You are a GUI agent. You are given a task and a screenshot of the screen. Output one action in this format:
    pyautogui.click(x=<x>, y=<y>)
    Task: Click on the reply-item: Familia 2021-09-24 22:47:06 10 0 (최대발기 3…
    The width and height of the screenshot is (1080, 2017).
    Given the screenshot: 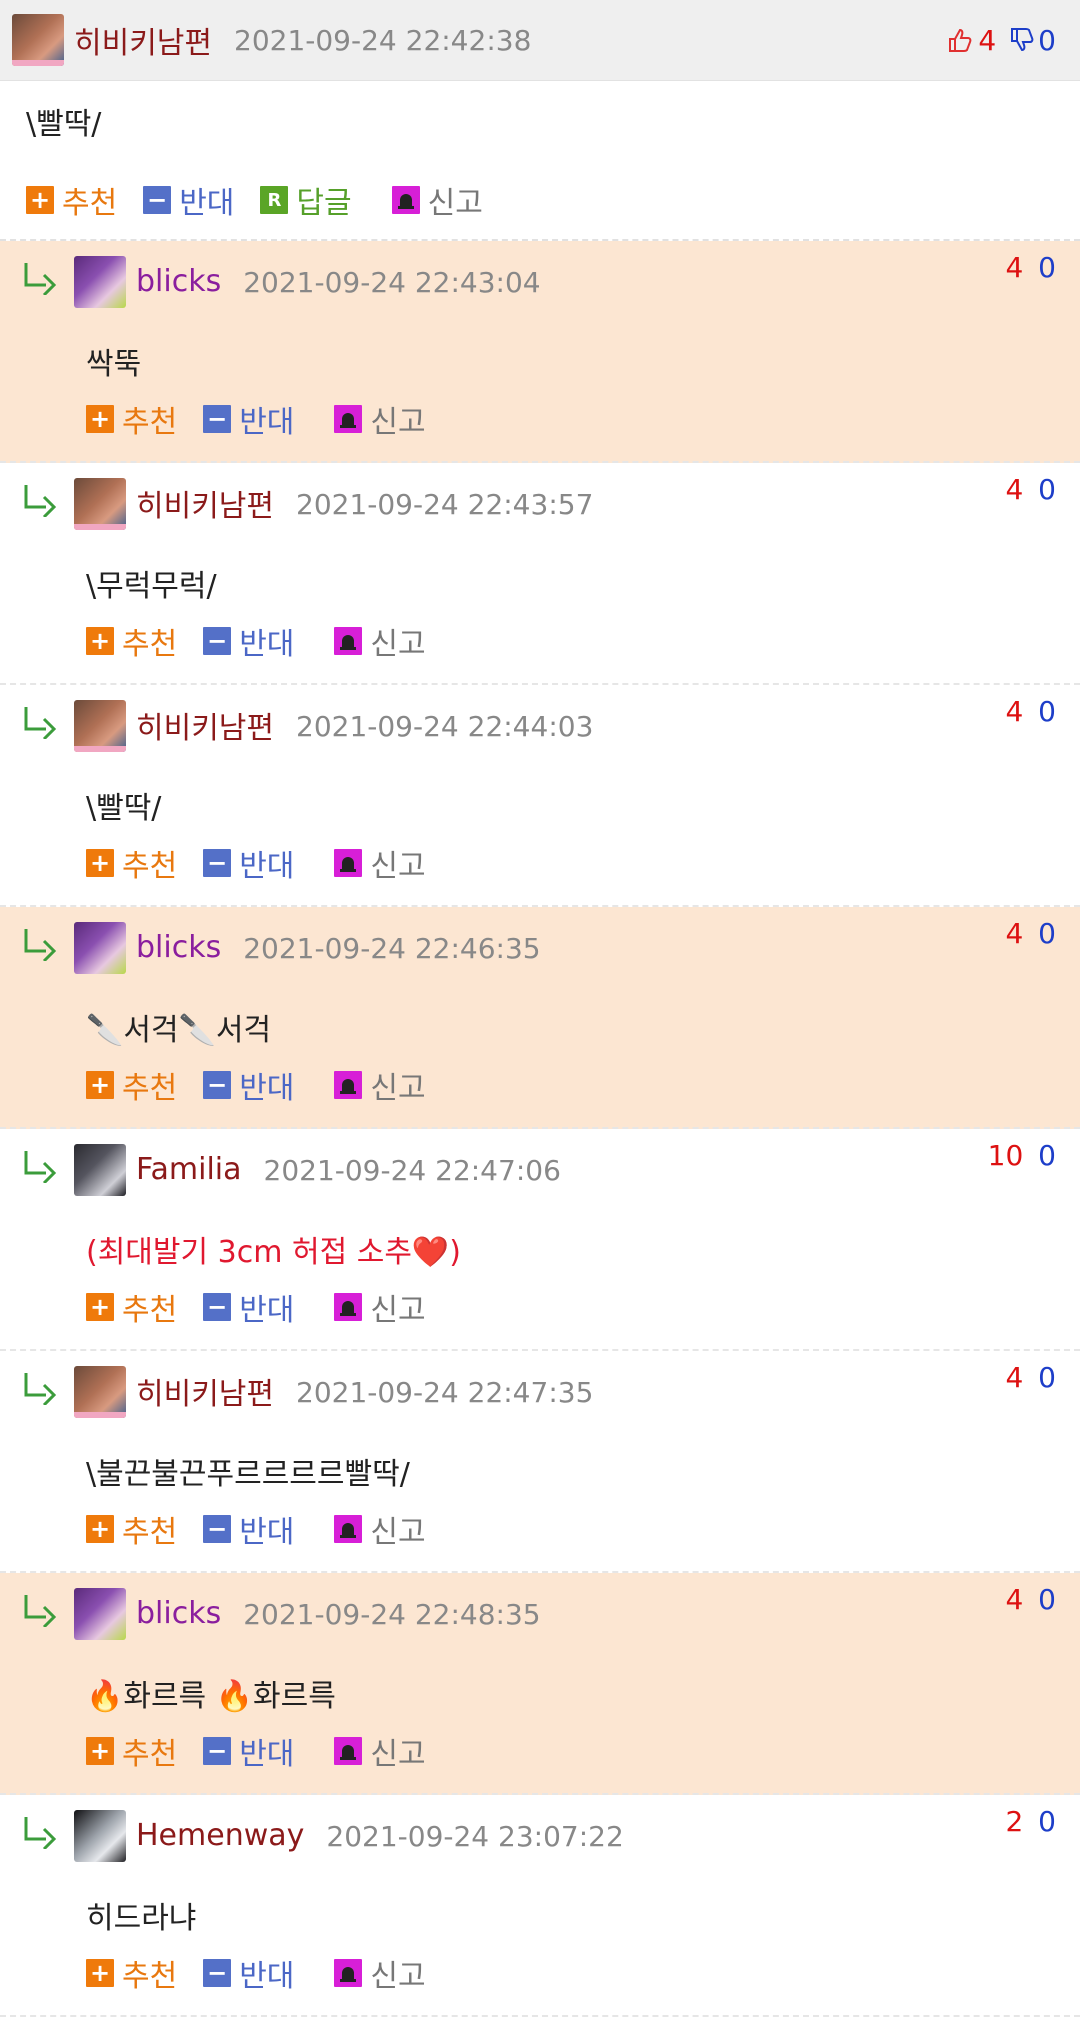 What is the action you would take?
    pyautogui.click(x=540, y=1240)
    